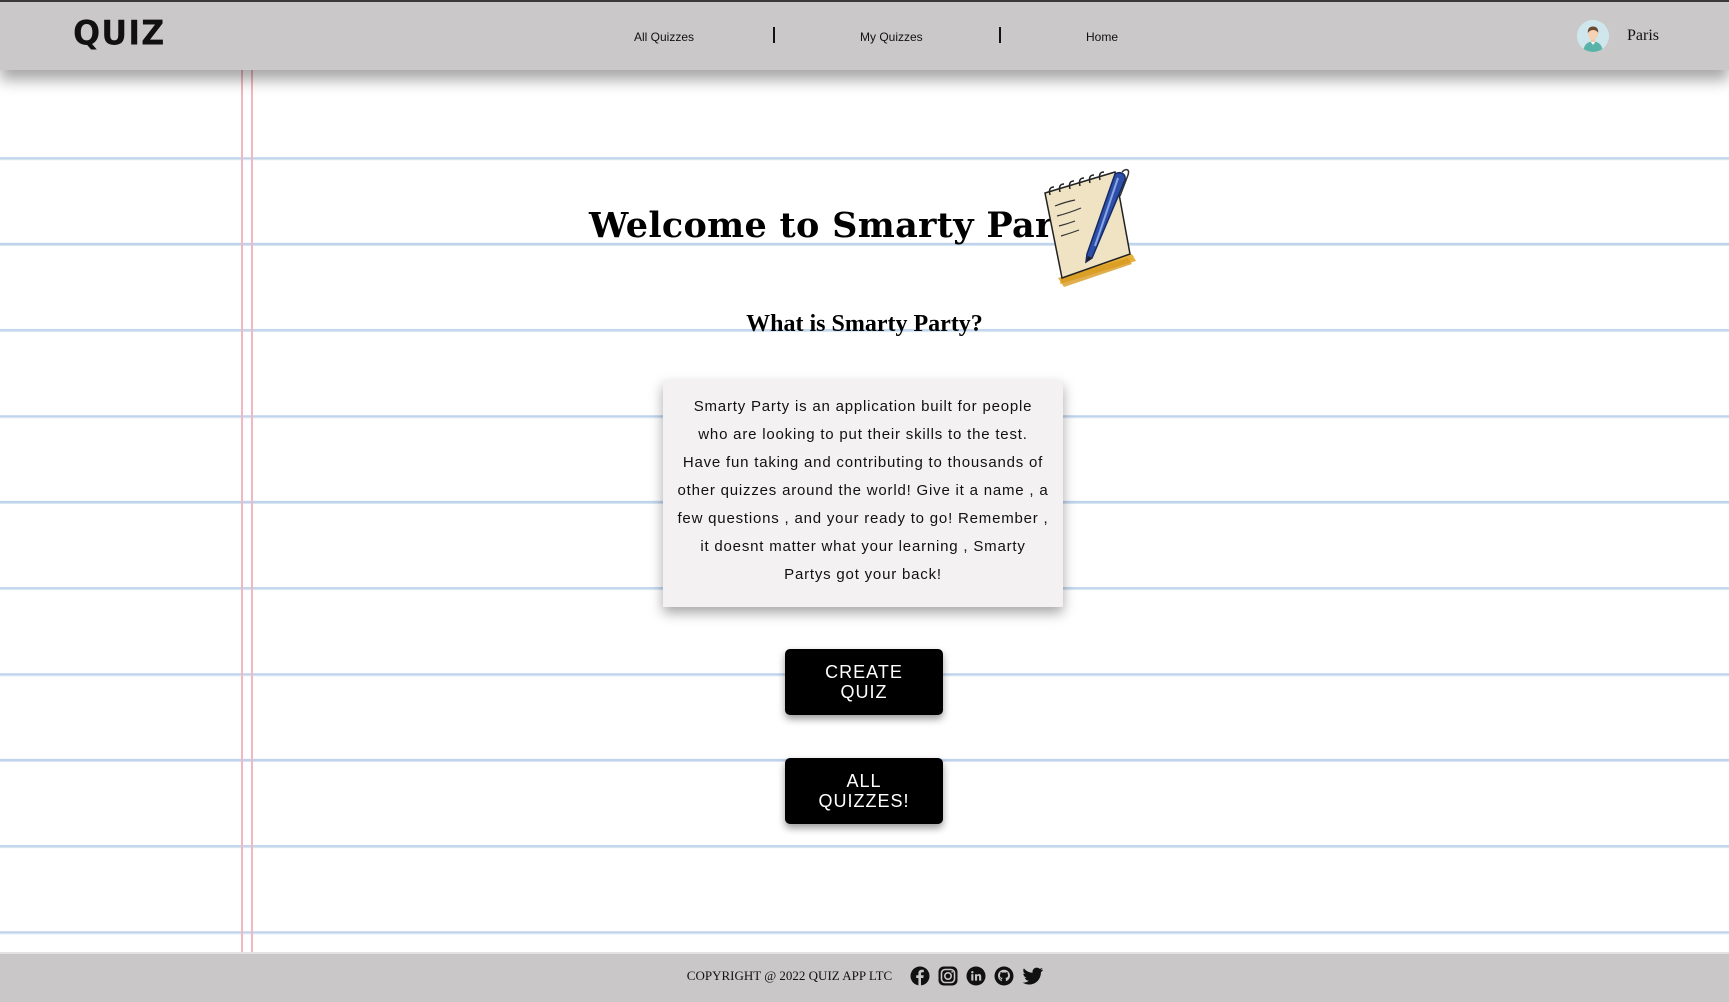  Describe the element at coordinates (1643, 36) in the screenshot. I see `user-name: Paris` at that location.